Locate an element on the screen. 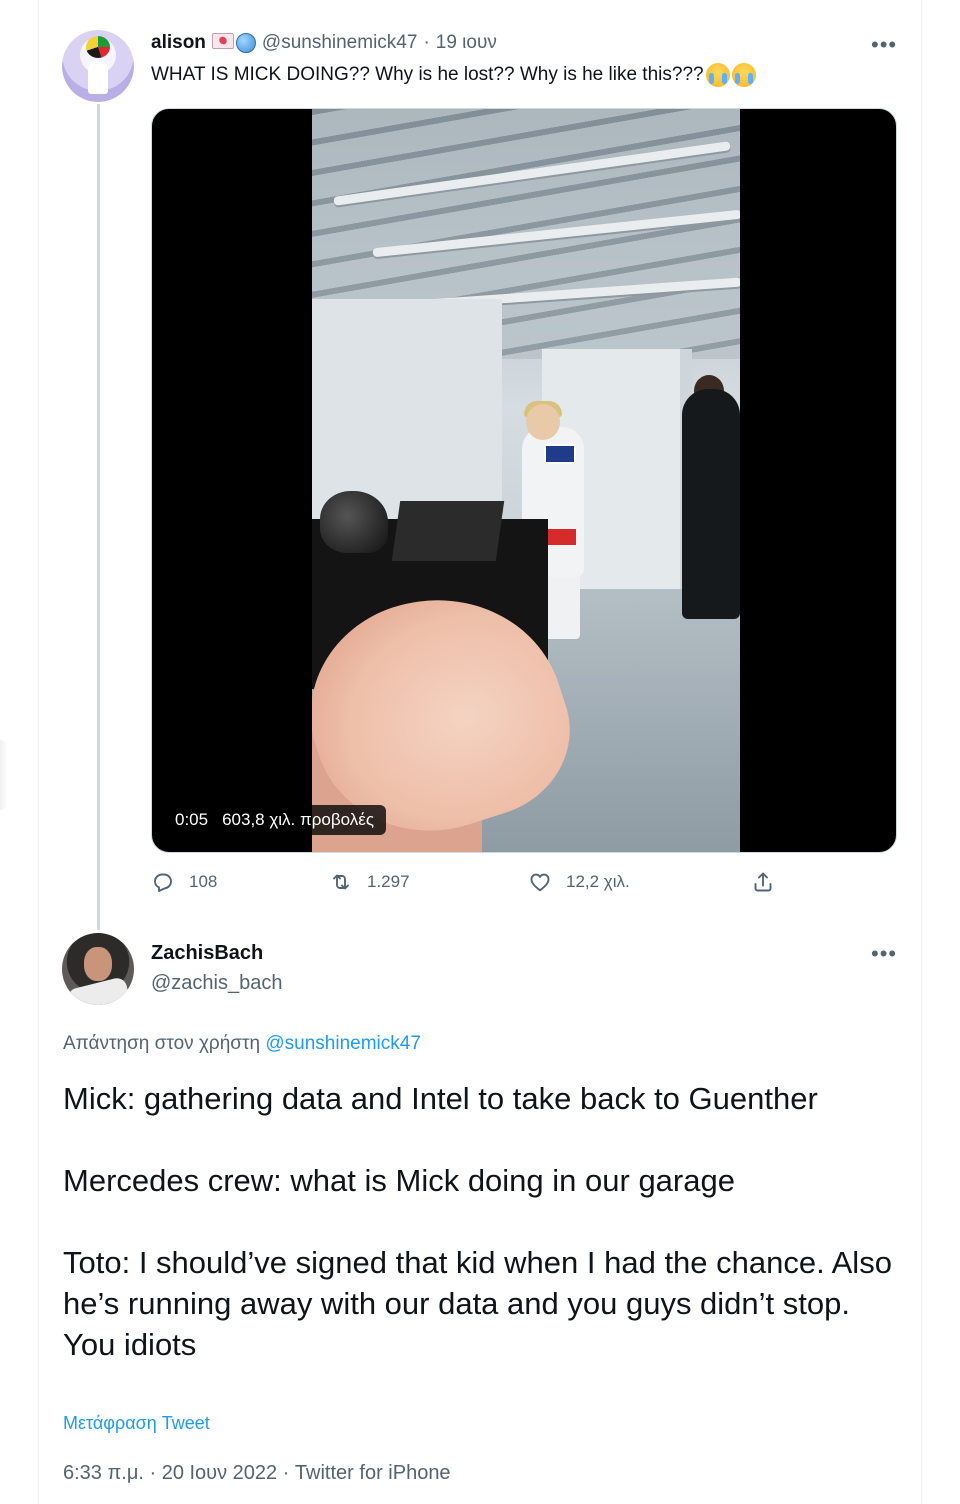 This screenshot has height=1504, width=960. video-helmet is located at coordinates (354, 522).